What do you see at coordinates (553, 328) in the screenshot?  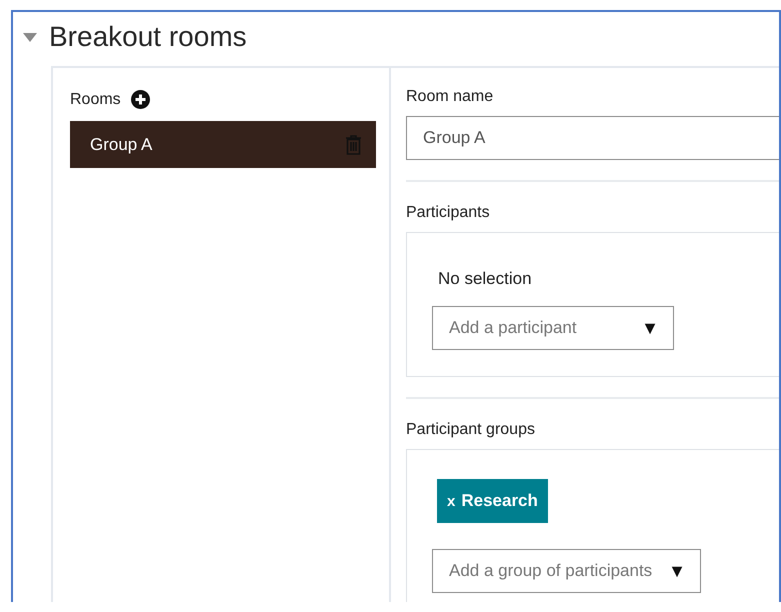 I see `participant-dropdown: Add a participant ▼` at bounding box center [553, 328].